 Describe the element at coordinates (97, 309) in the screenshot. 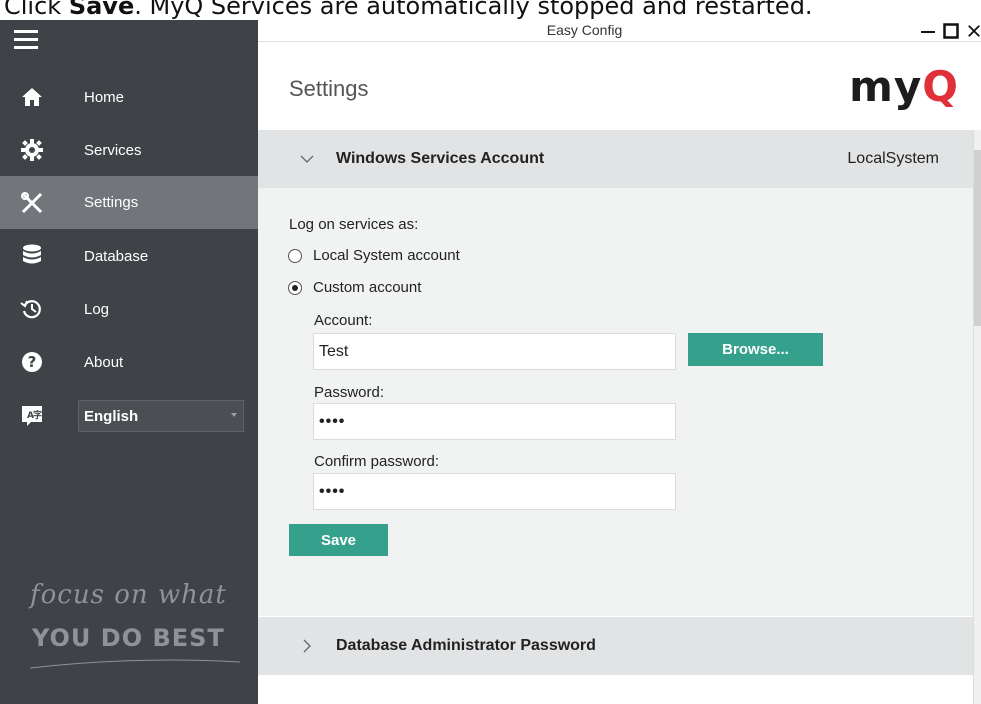

I see `sidebar-item-label: Log` at that location.